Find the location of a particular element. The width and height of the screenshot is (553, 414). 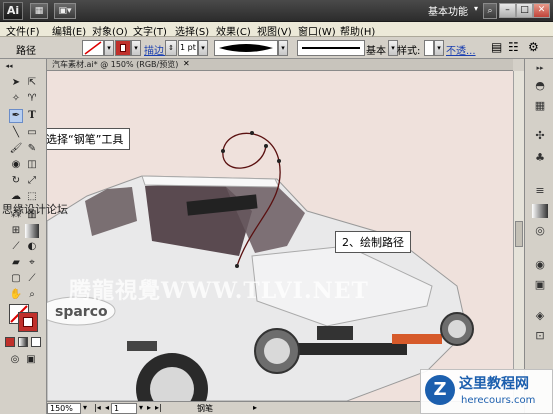

site-url: herecours.com is located at coordinates (498, 400).